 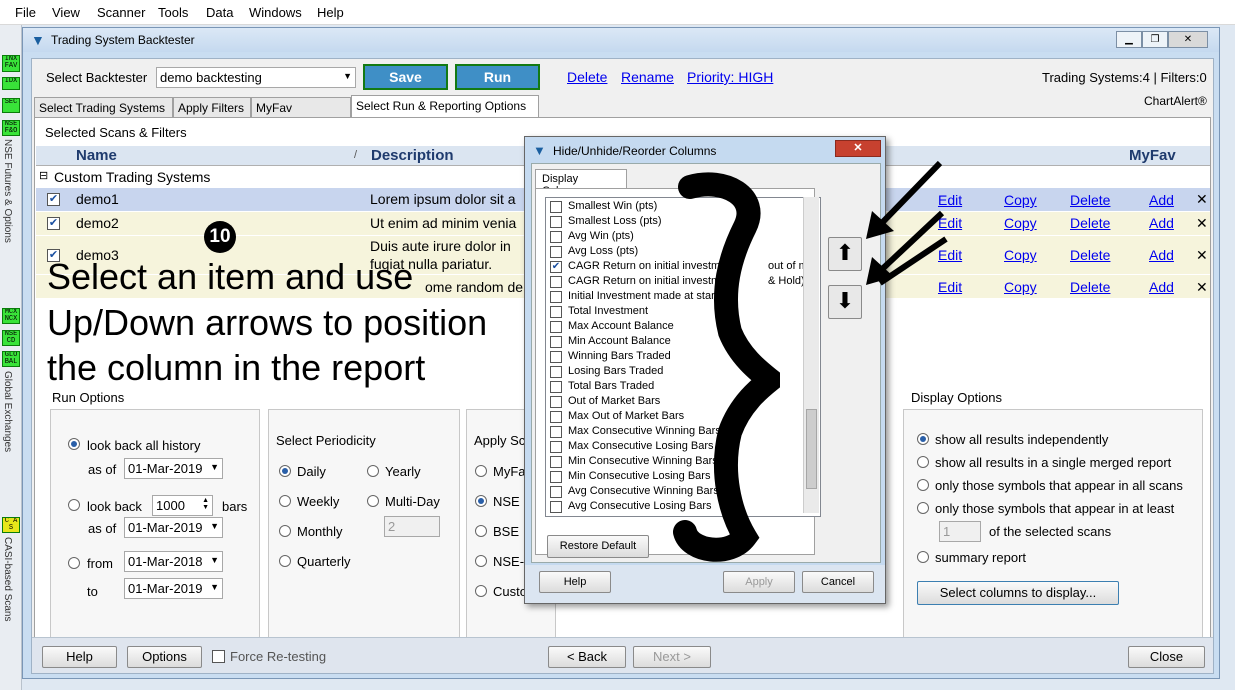 What do you see at coordinates (11, 338) in the screenshot?
I see `tag-nse-cd: NSE CD` at bounding box center [11, 338].